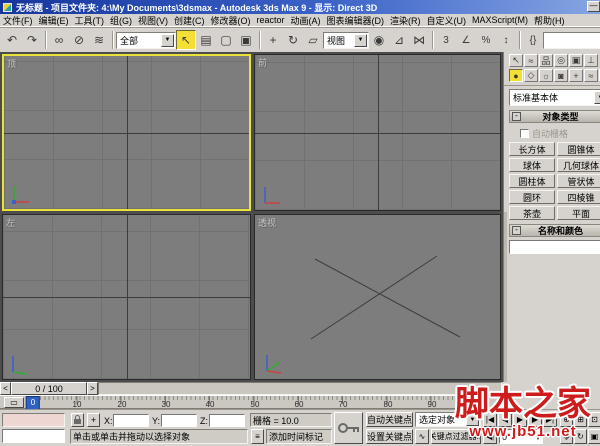 This screenshot has width=600, height=446. Describe the element at coordinates (33, 436) in the screenshot. I see `maxscript-listener-white` at that location.